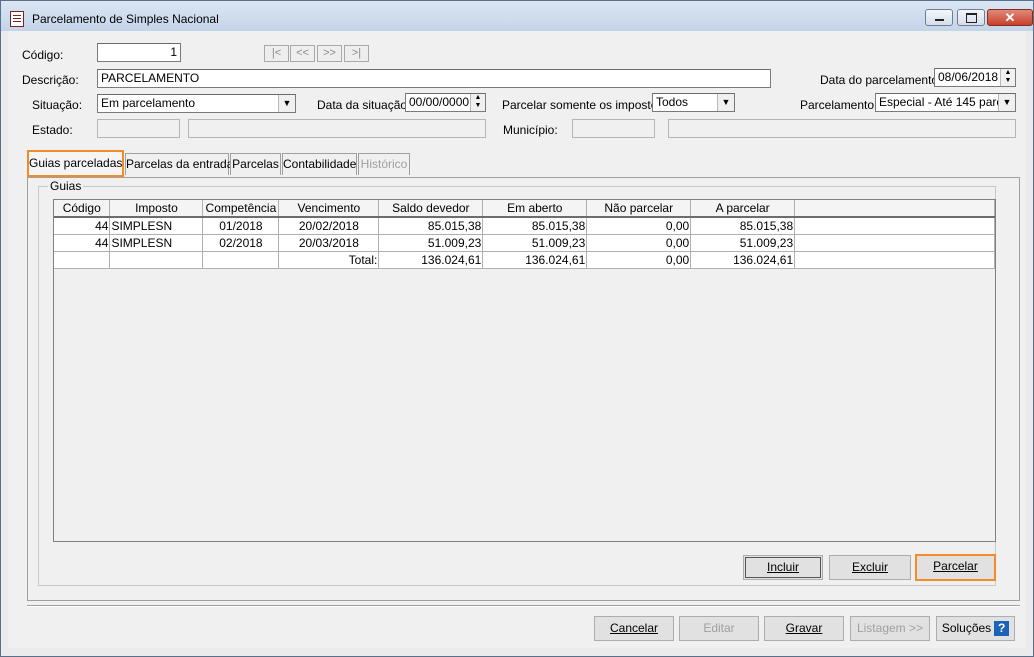  I want to click on solucoes-button: Soluções?, so click(975, 628).